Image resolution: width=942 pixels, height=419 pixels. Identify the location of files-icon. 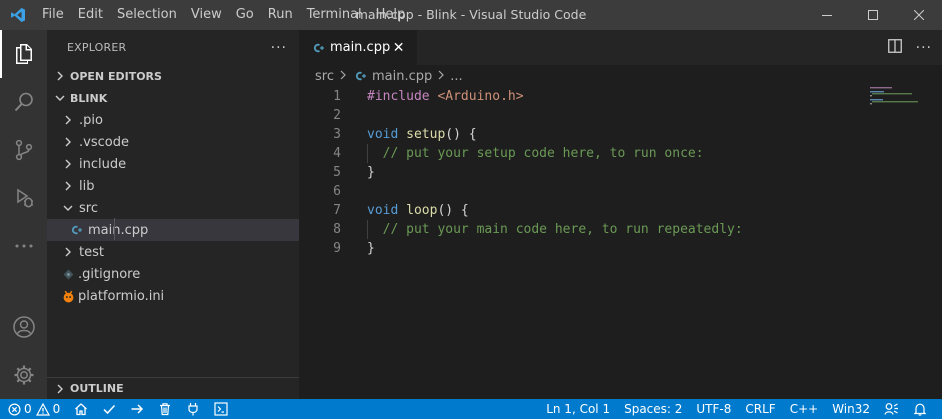
(23, 54).